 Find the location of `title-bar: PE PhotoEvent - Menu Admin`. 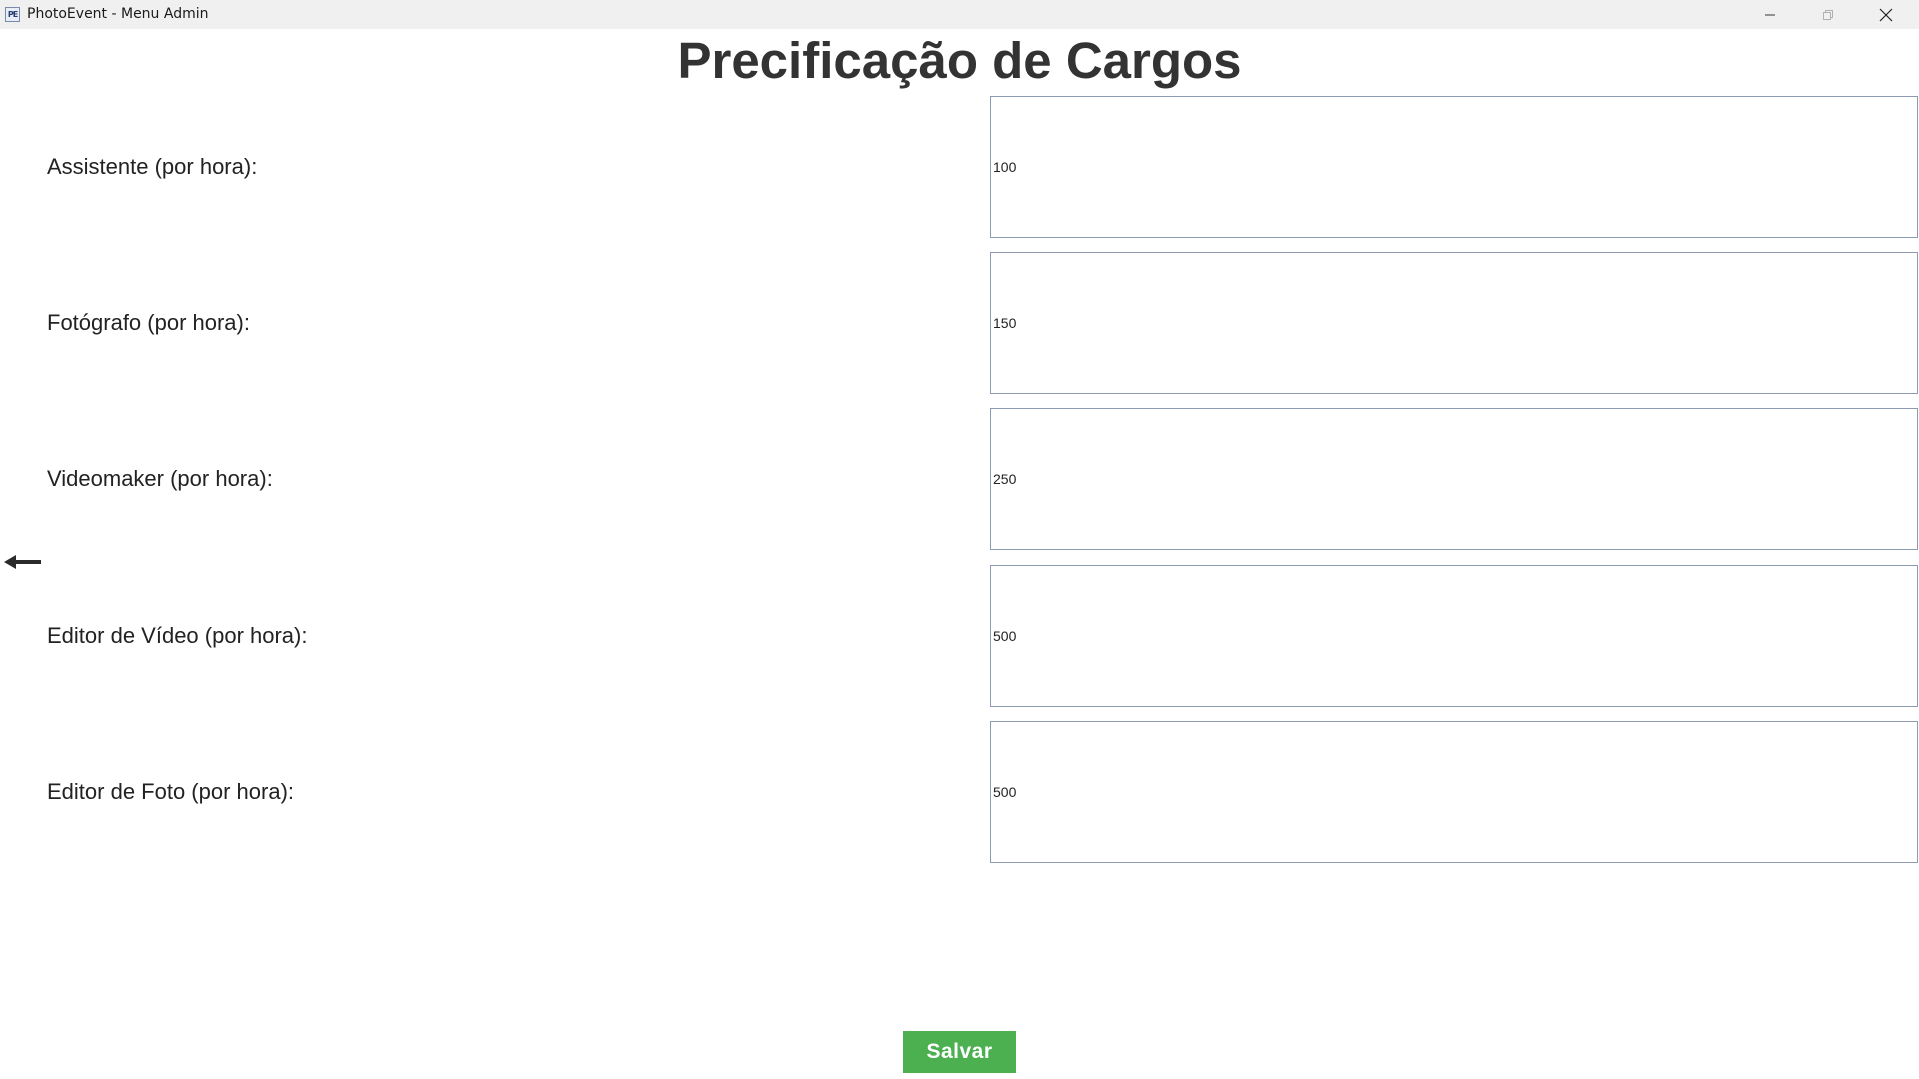

title-bar: PE PhotoEvent - Menu Admin is located at coordinates (959, 14).